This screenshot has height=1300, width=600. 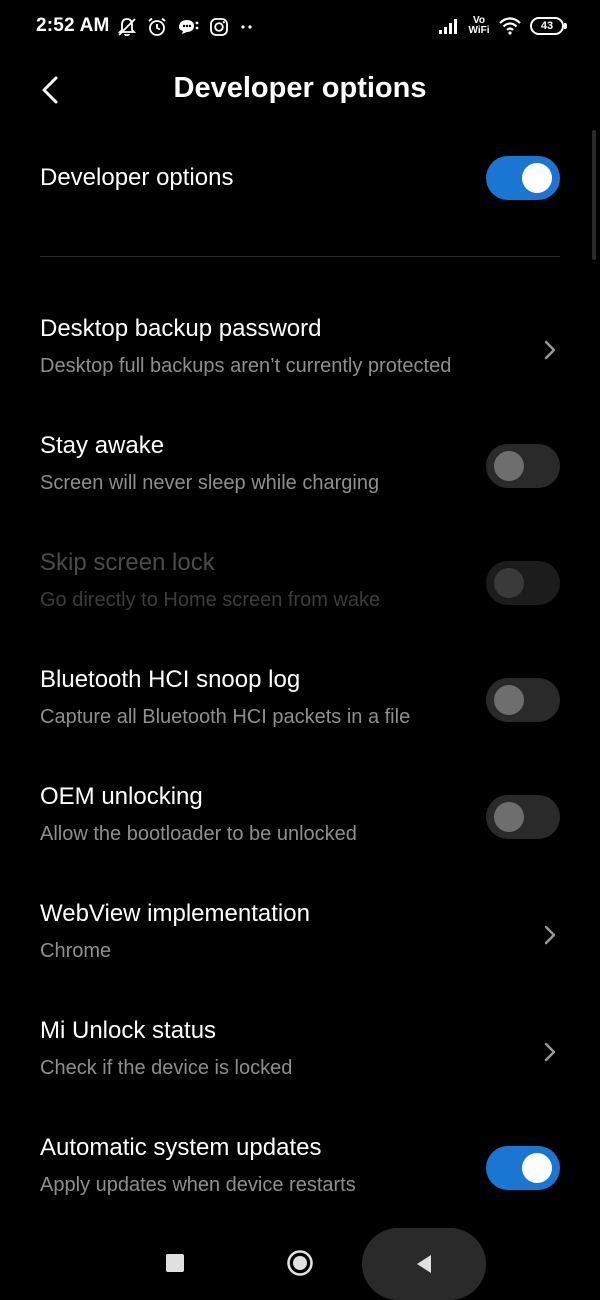 I want to click on home-circle-icon, so click(x=300, y=1263).